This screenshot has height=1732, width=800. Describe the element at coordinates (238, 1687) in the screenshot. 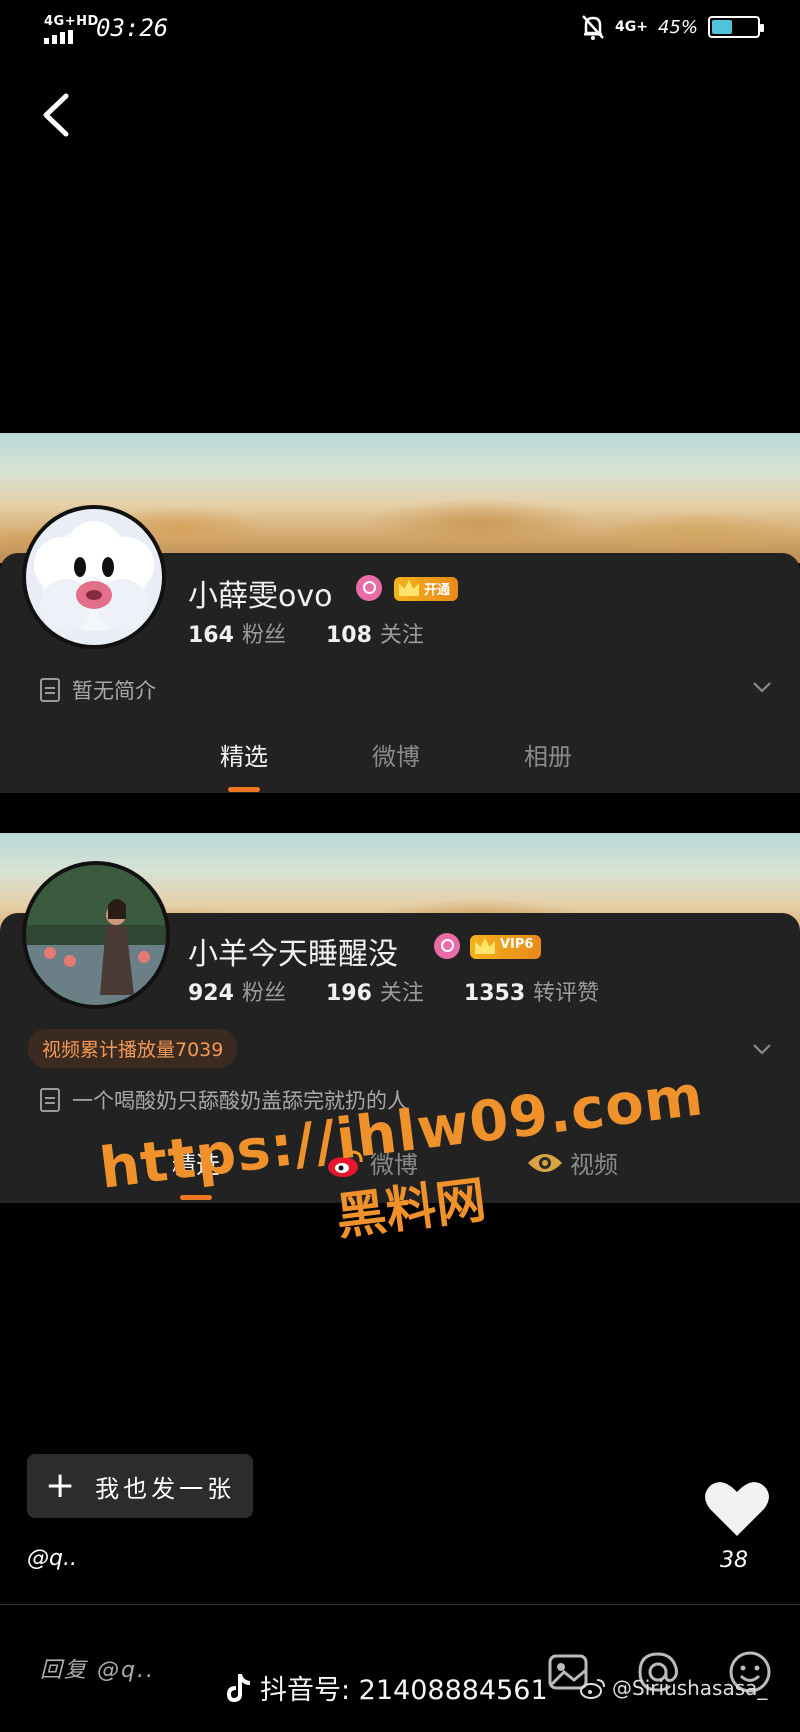

I see `tiktok-icon` at that location.